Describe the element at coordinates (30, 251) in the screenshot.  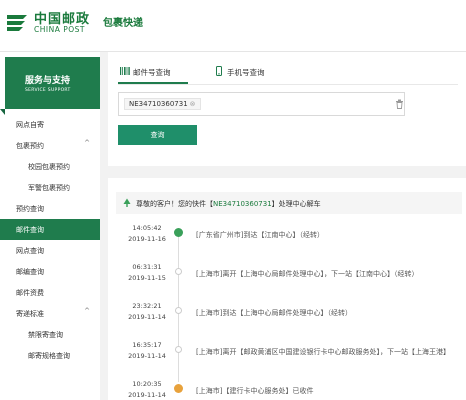
I see `sidebar-item-label: 网点查询` at that location.